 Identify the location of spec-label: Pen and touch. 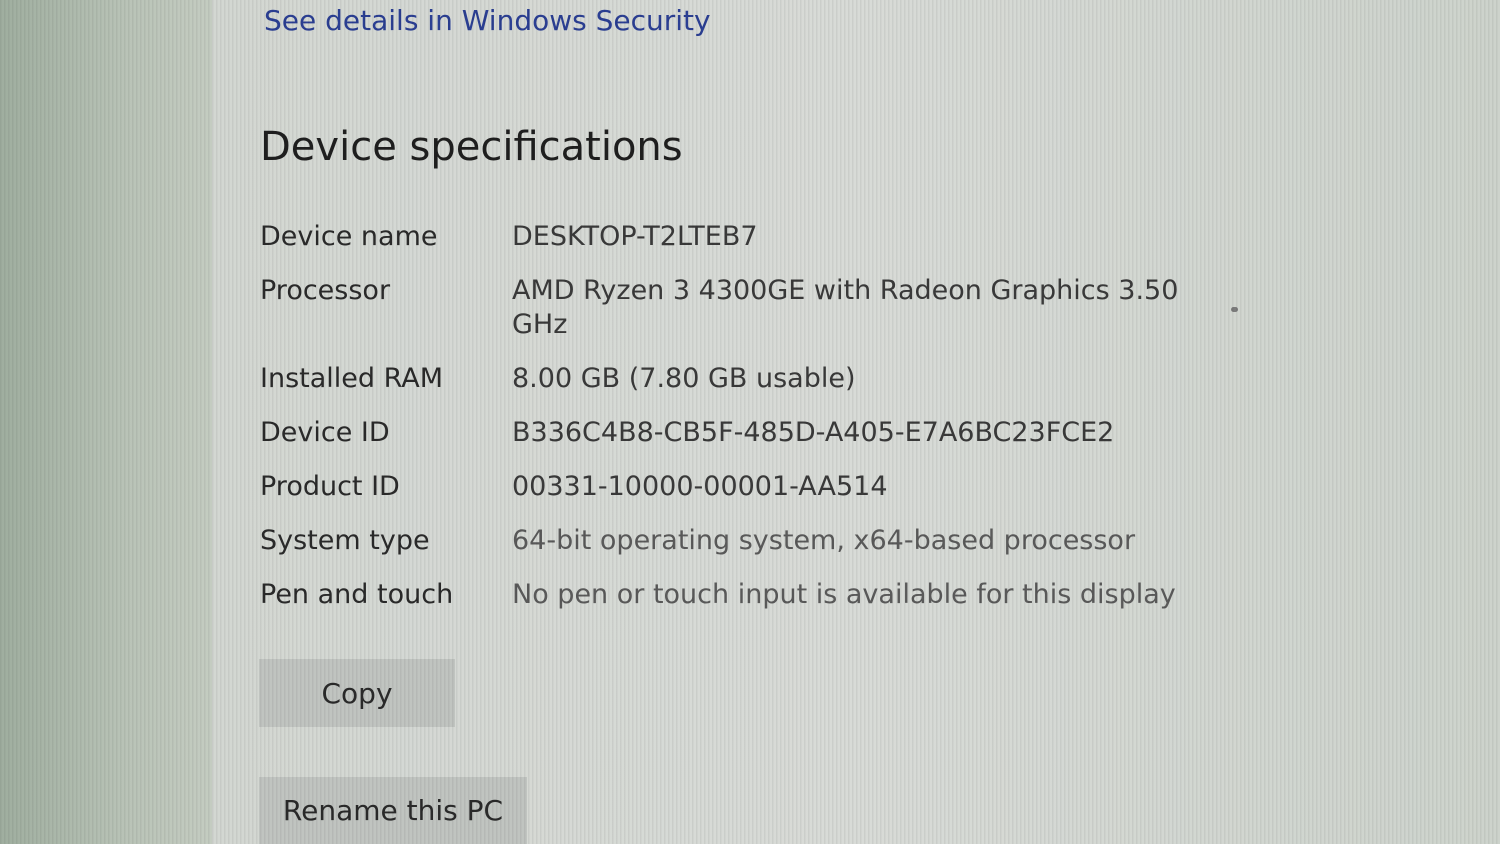
(357, 594).